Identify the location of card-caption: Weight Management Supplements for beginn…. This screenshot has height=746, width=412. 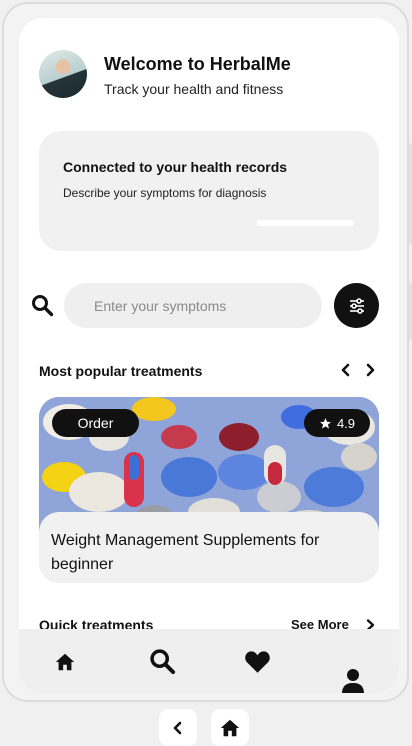
(209, 547).